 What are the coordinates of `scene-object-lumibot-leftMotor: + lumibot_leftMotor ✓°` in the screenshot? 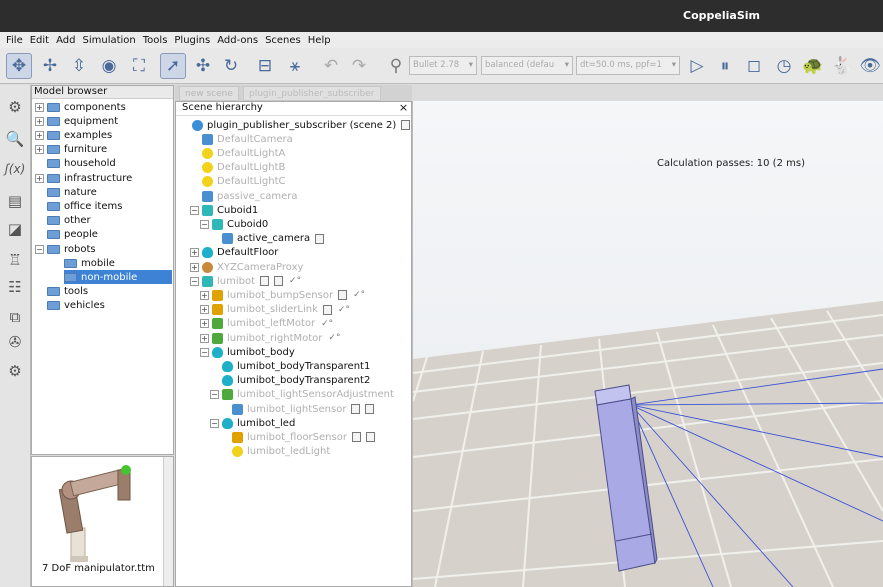 It's located at (266, 324).